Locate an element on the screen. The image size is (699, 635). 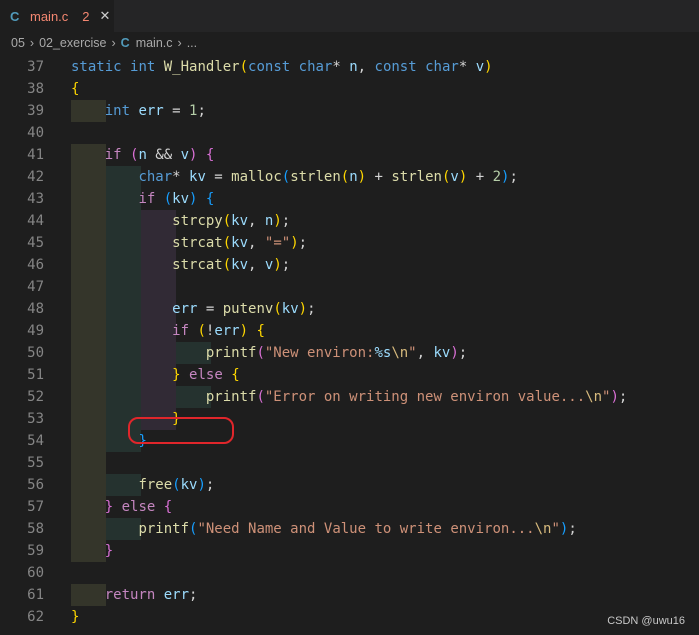
line-number: 40 is located at coordinates (35, 133).